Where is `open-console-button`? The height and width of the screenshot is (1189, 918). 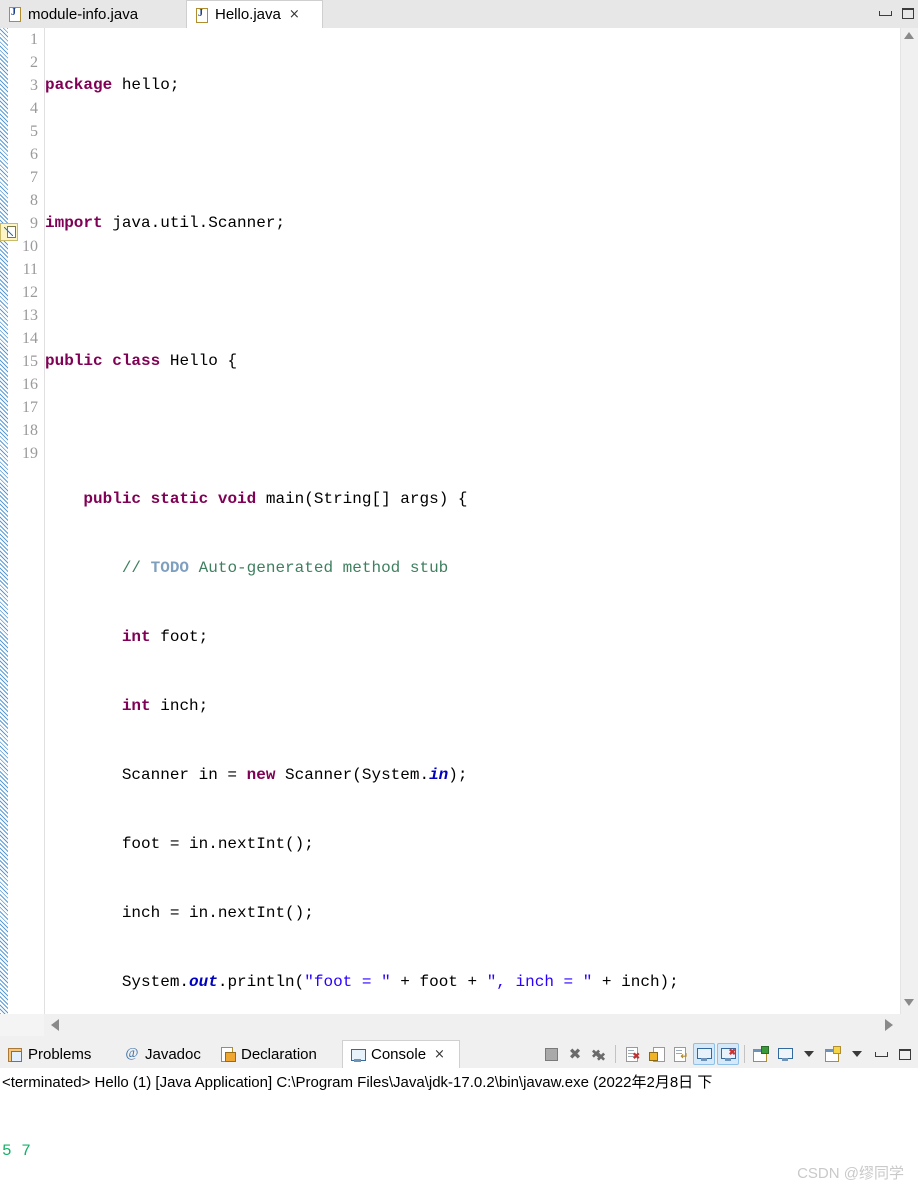 open-console-button is located at coordinates (833, 1054).